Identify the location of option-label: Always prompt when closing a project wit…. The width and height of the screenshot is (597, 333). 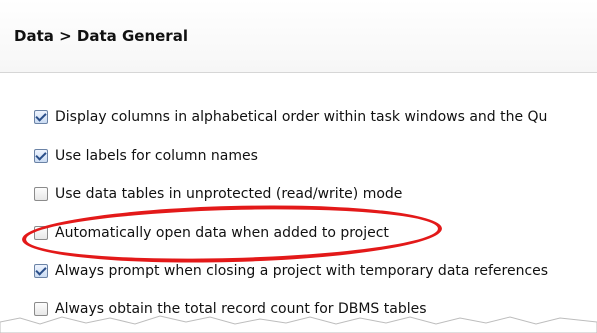
(302, 271).